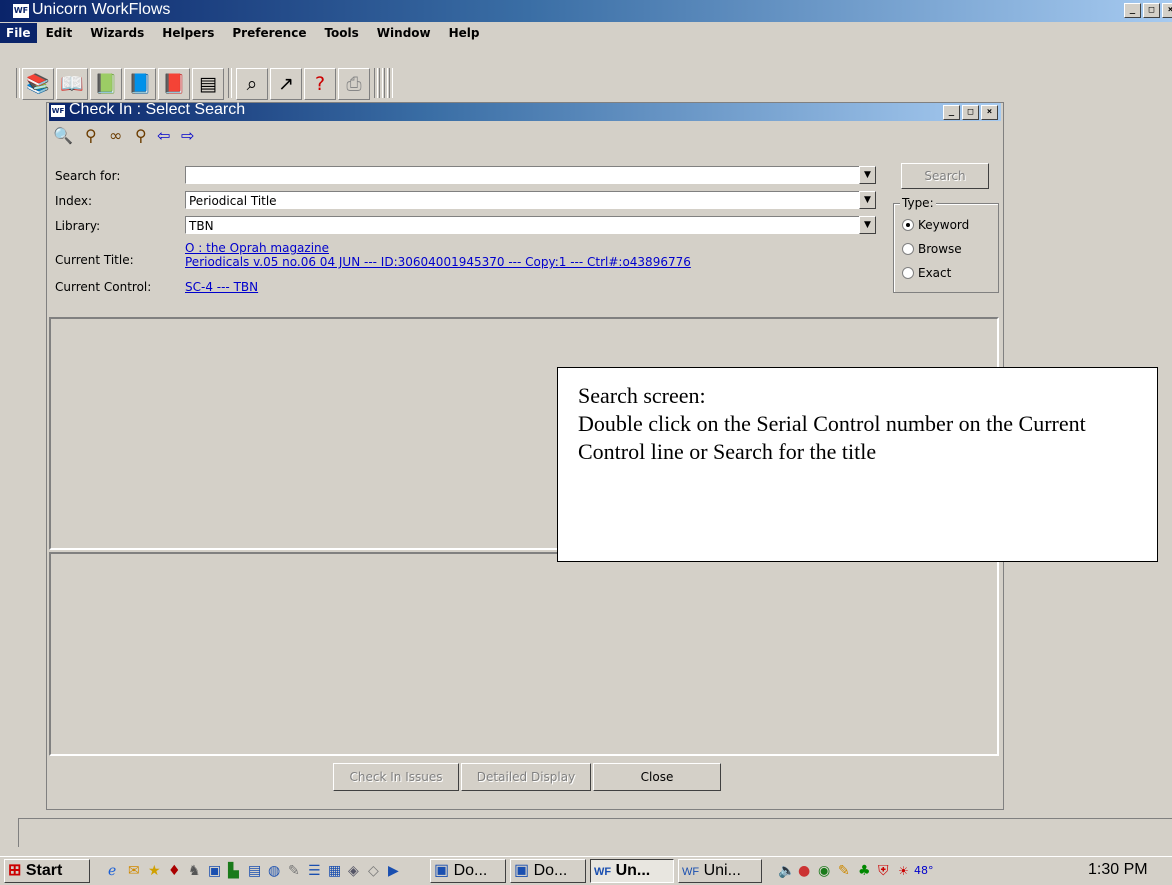 Image resolution: width=1172 pixels, height=885 pixels. What do you see at coordinates (945, 176) in the screenshot?
I see `search-button: Search` at bounding box center [945, 176].